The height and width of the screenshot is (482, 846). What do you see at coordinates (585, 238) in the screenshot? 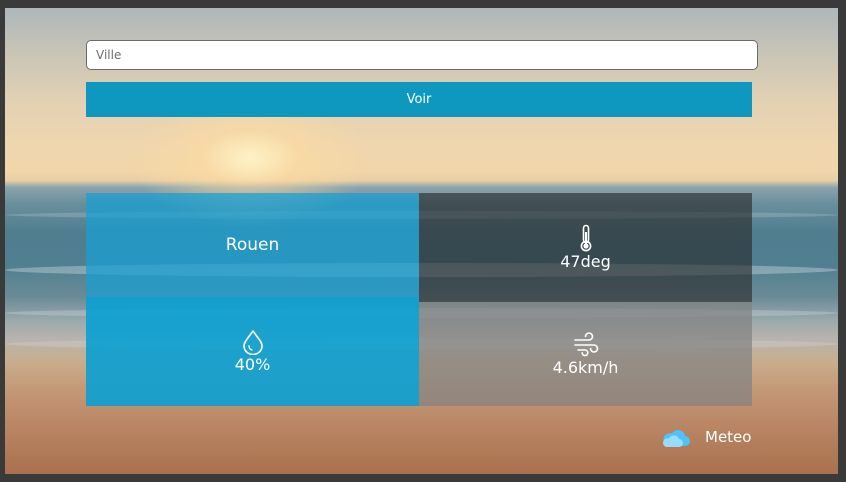
I see `thermometer-icon` at bounding box center [585, 238].